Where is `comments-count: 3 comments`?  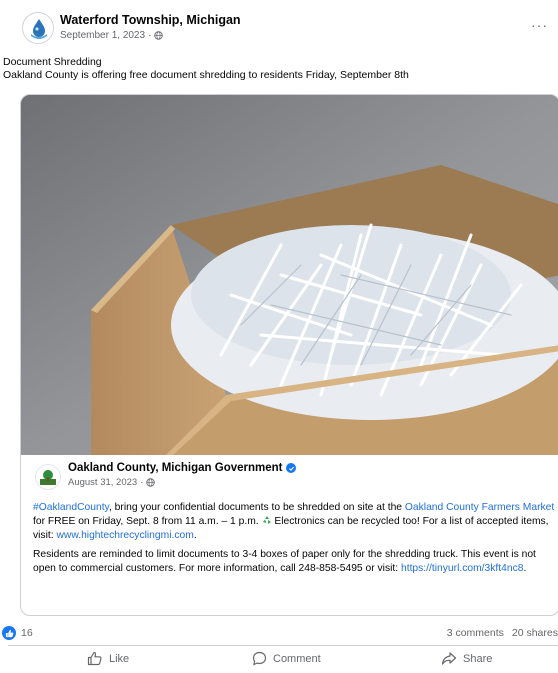
comments-count: 3 comments is located at coordinates (475, 633).